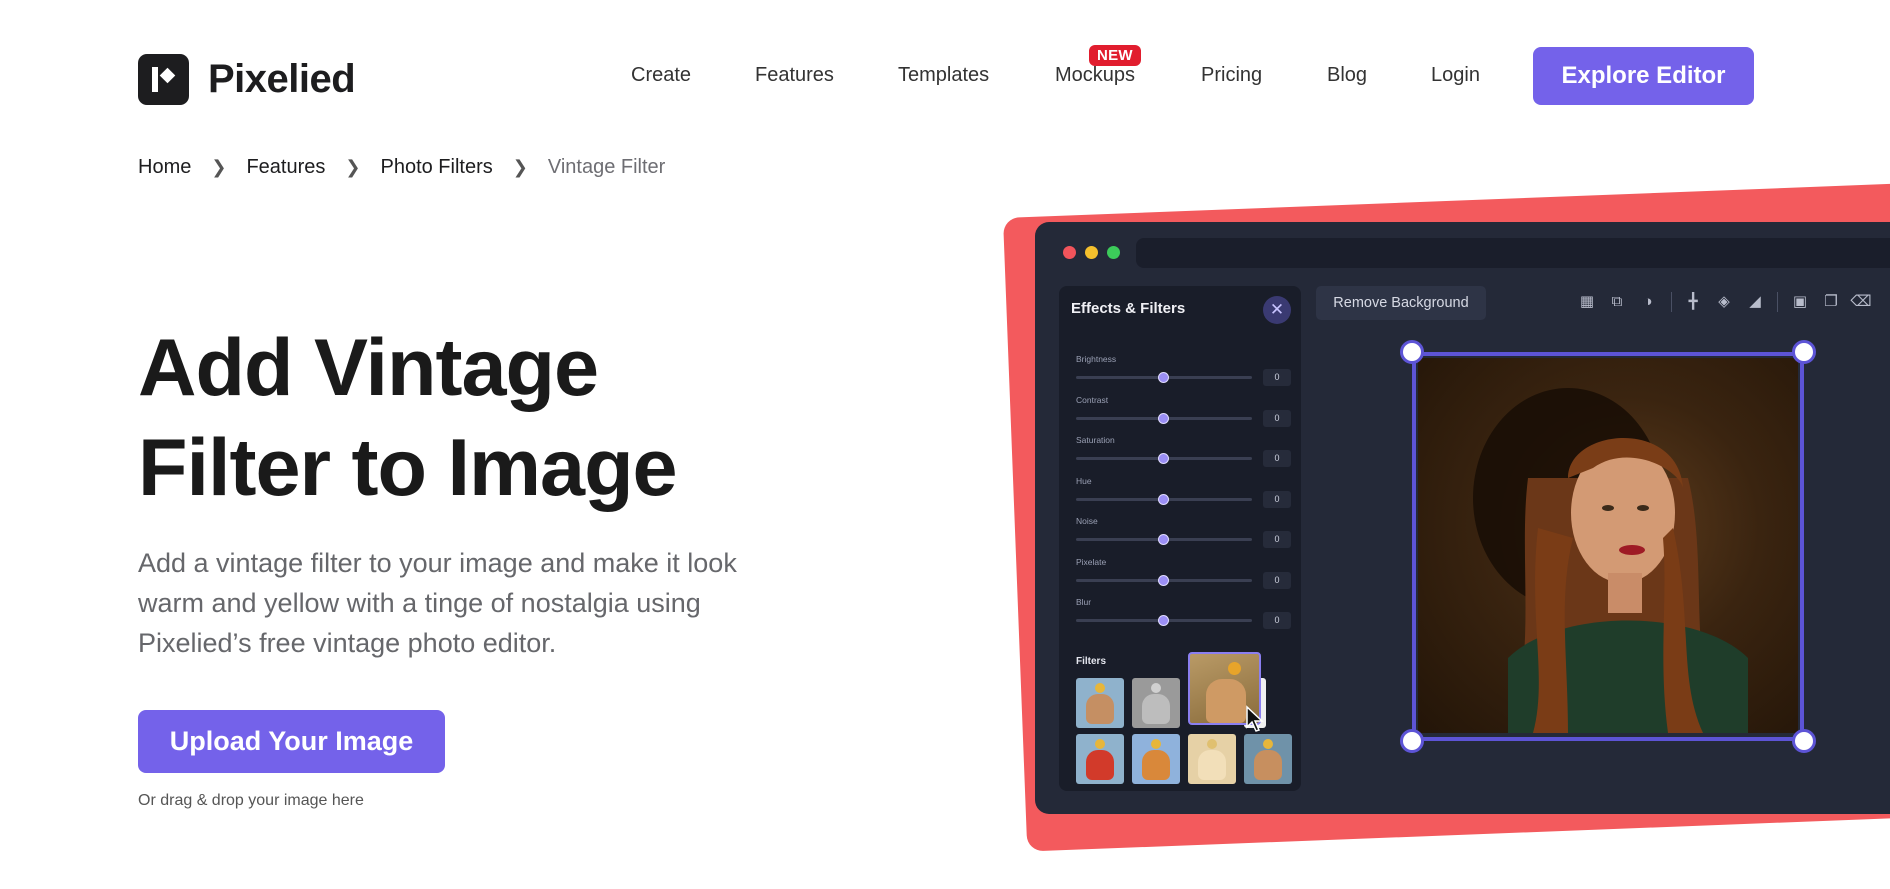 This screenshot has width=1890, height=889. What do you see at coordinates (1455, 75) in the screenshot?
I see `nav-login: Login` at bounding box center [1455, 75].